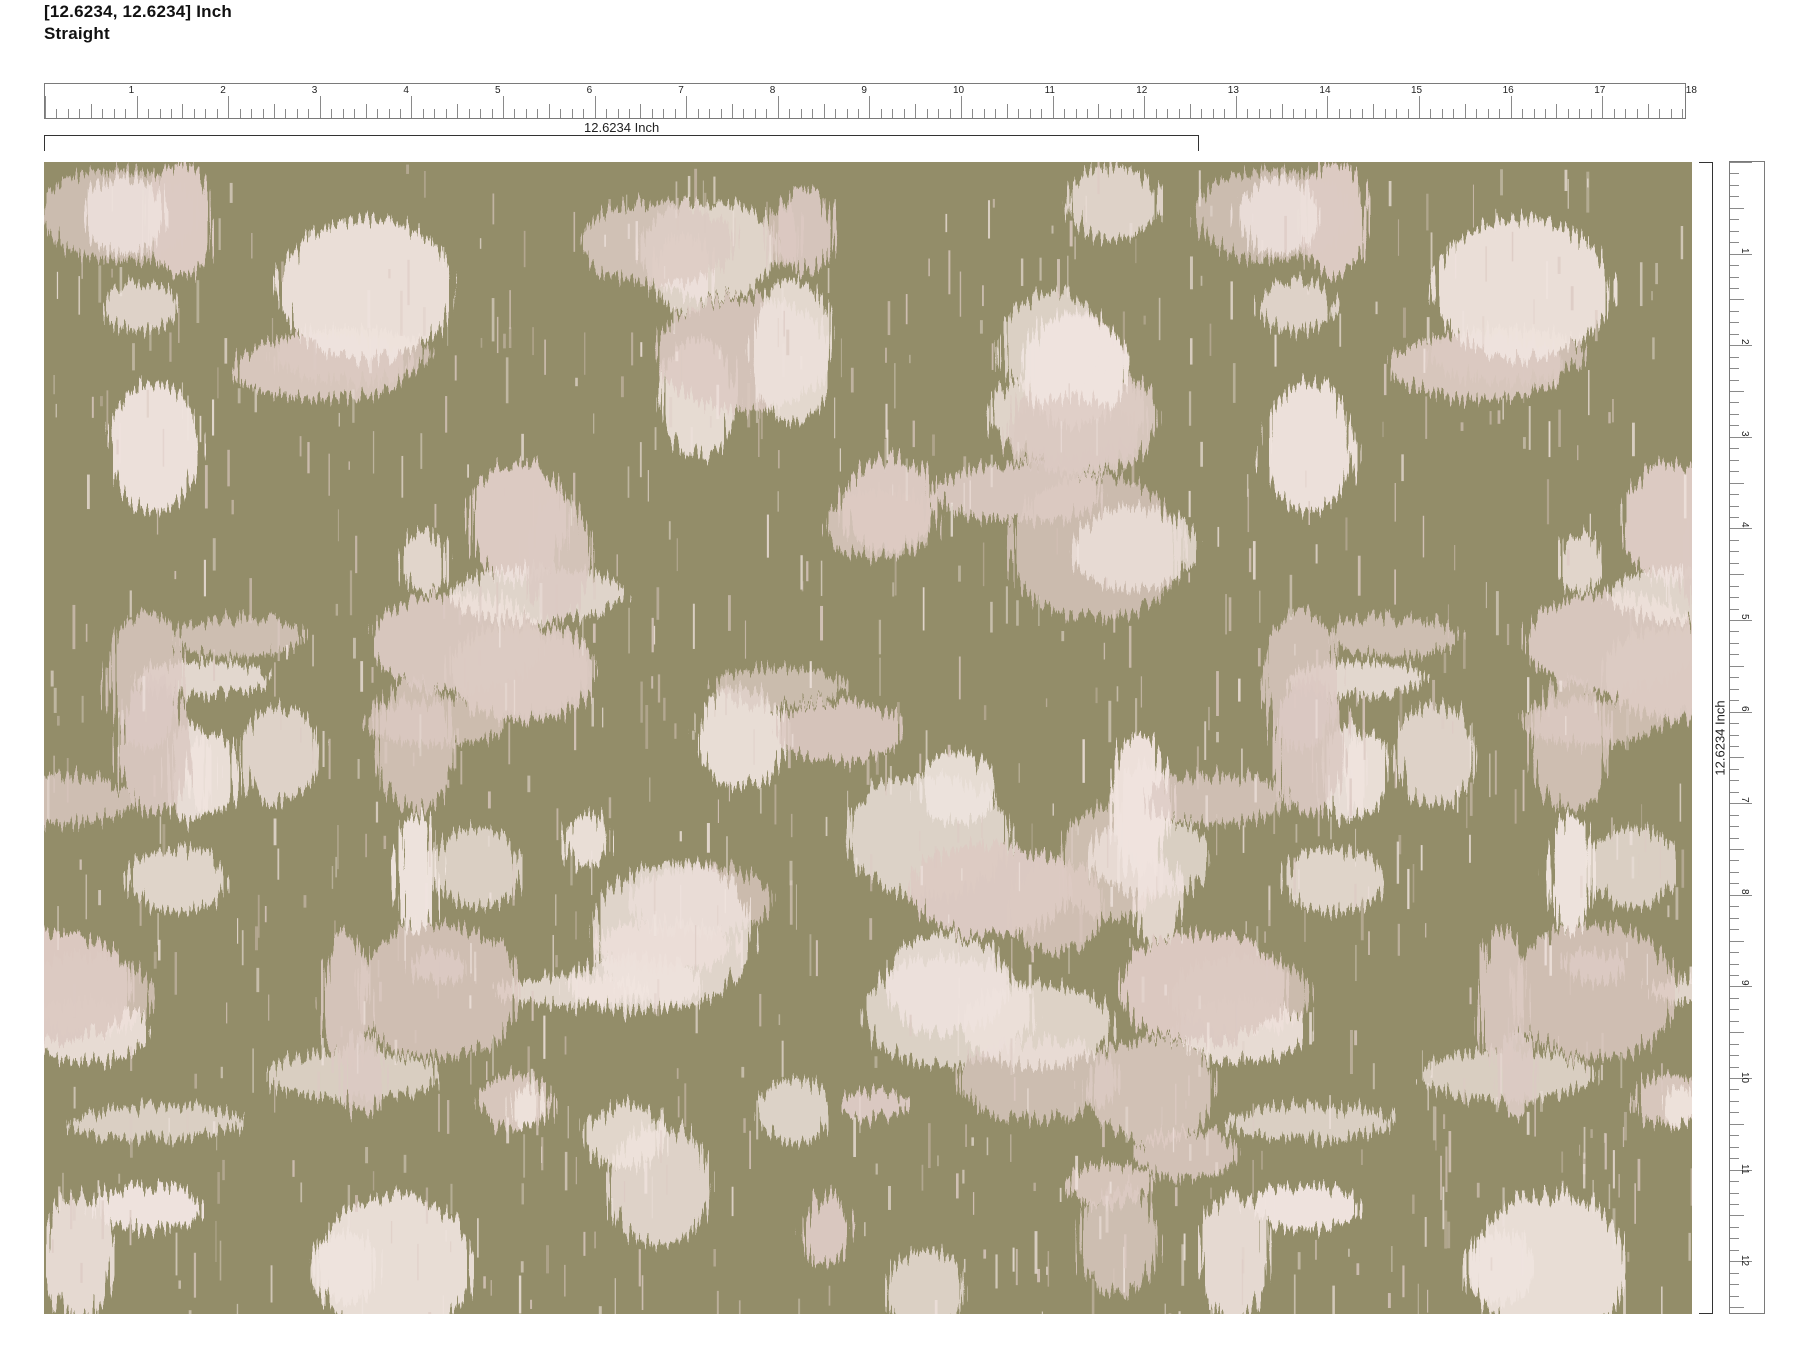 The image size is (1794, 1346). What do you see at coordinates (1142, 90) in the screenshot?
I see `ruler-label: 12` at bounding box center [1142, 90].